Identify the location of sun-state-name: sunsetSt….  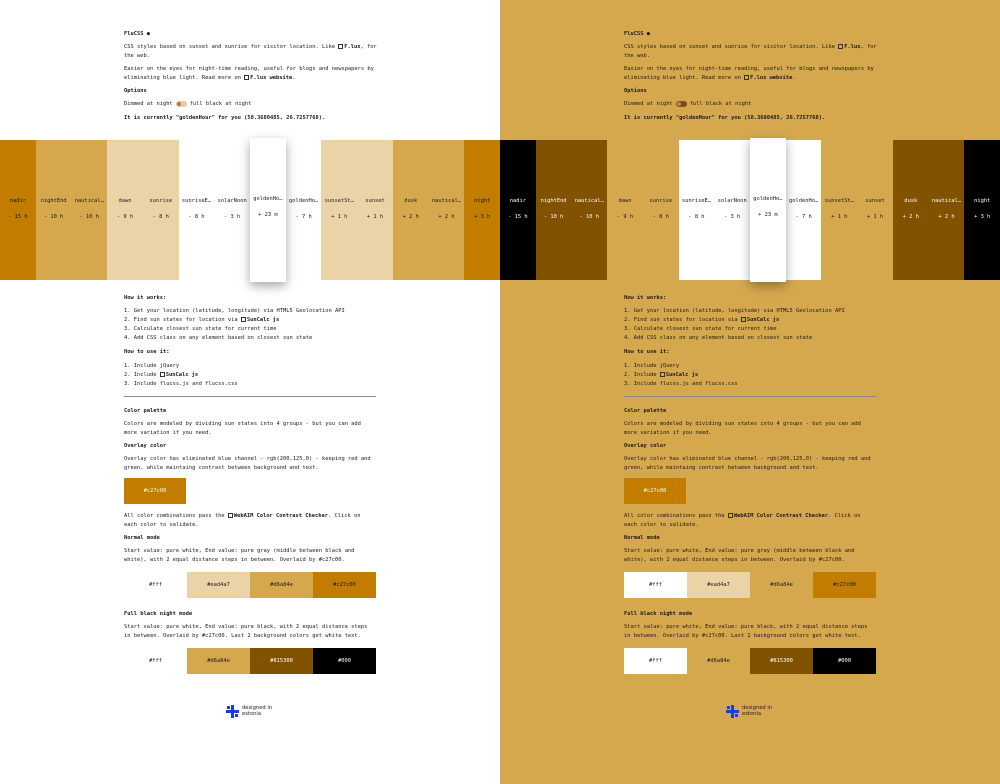
(839, 201).